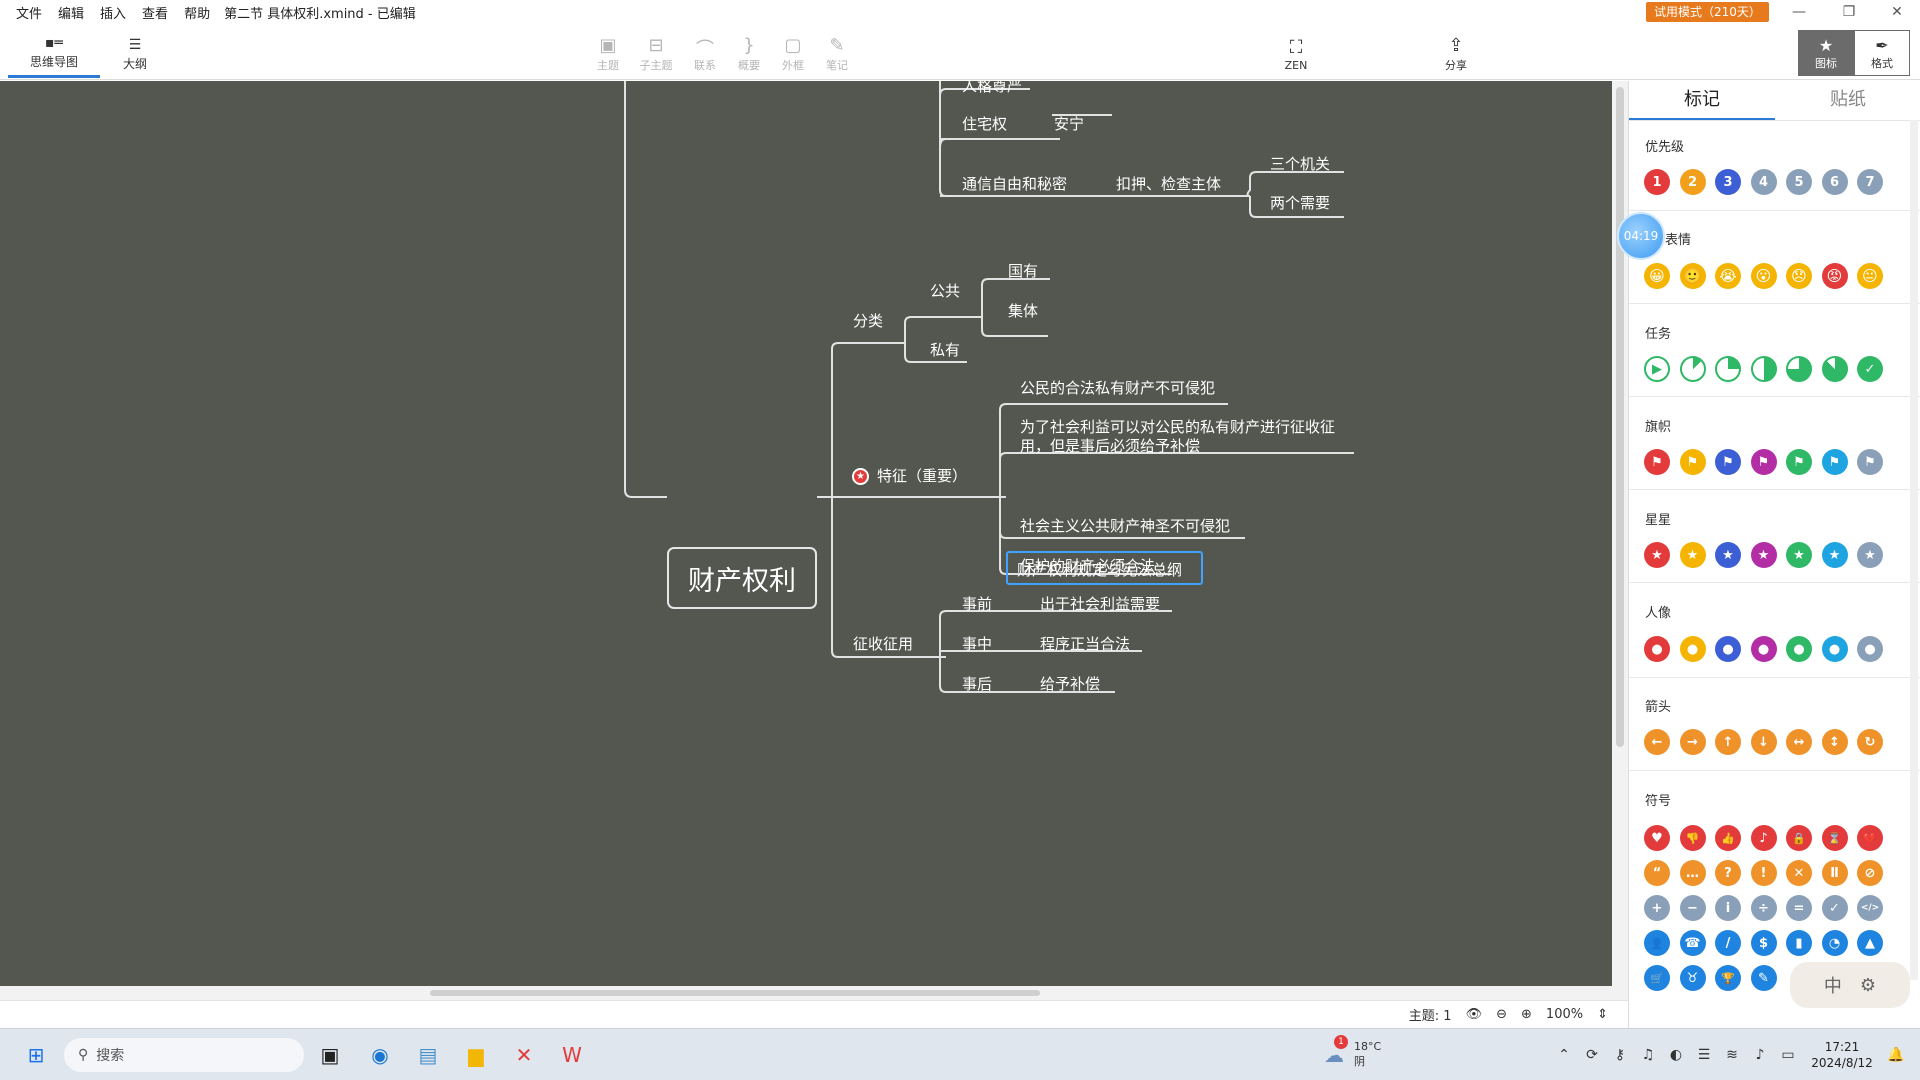 Image resolution: width=1920 pixels, height=1080 pixels. Describe the element at coordinates (1117, 388) in the screenshot. I see `node-feature-1: 公民的合法私有财产不可侵犯` at that location.